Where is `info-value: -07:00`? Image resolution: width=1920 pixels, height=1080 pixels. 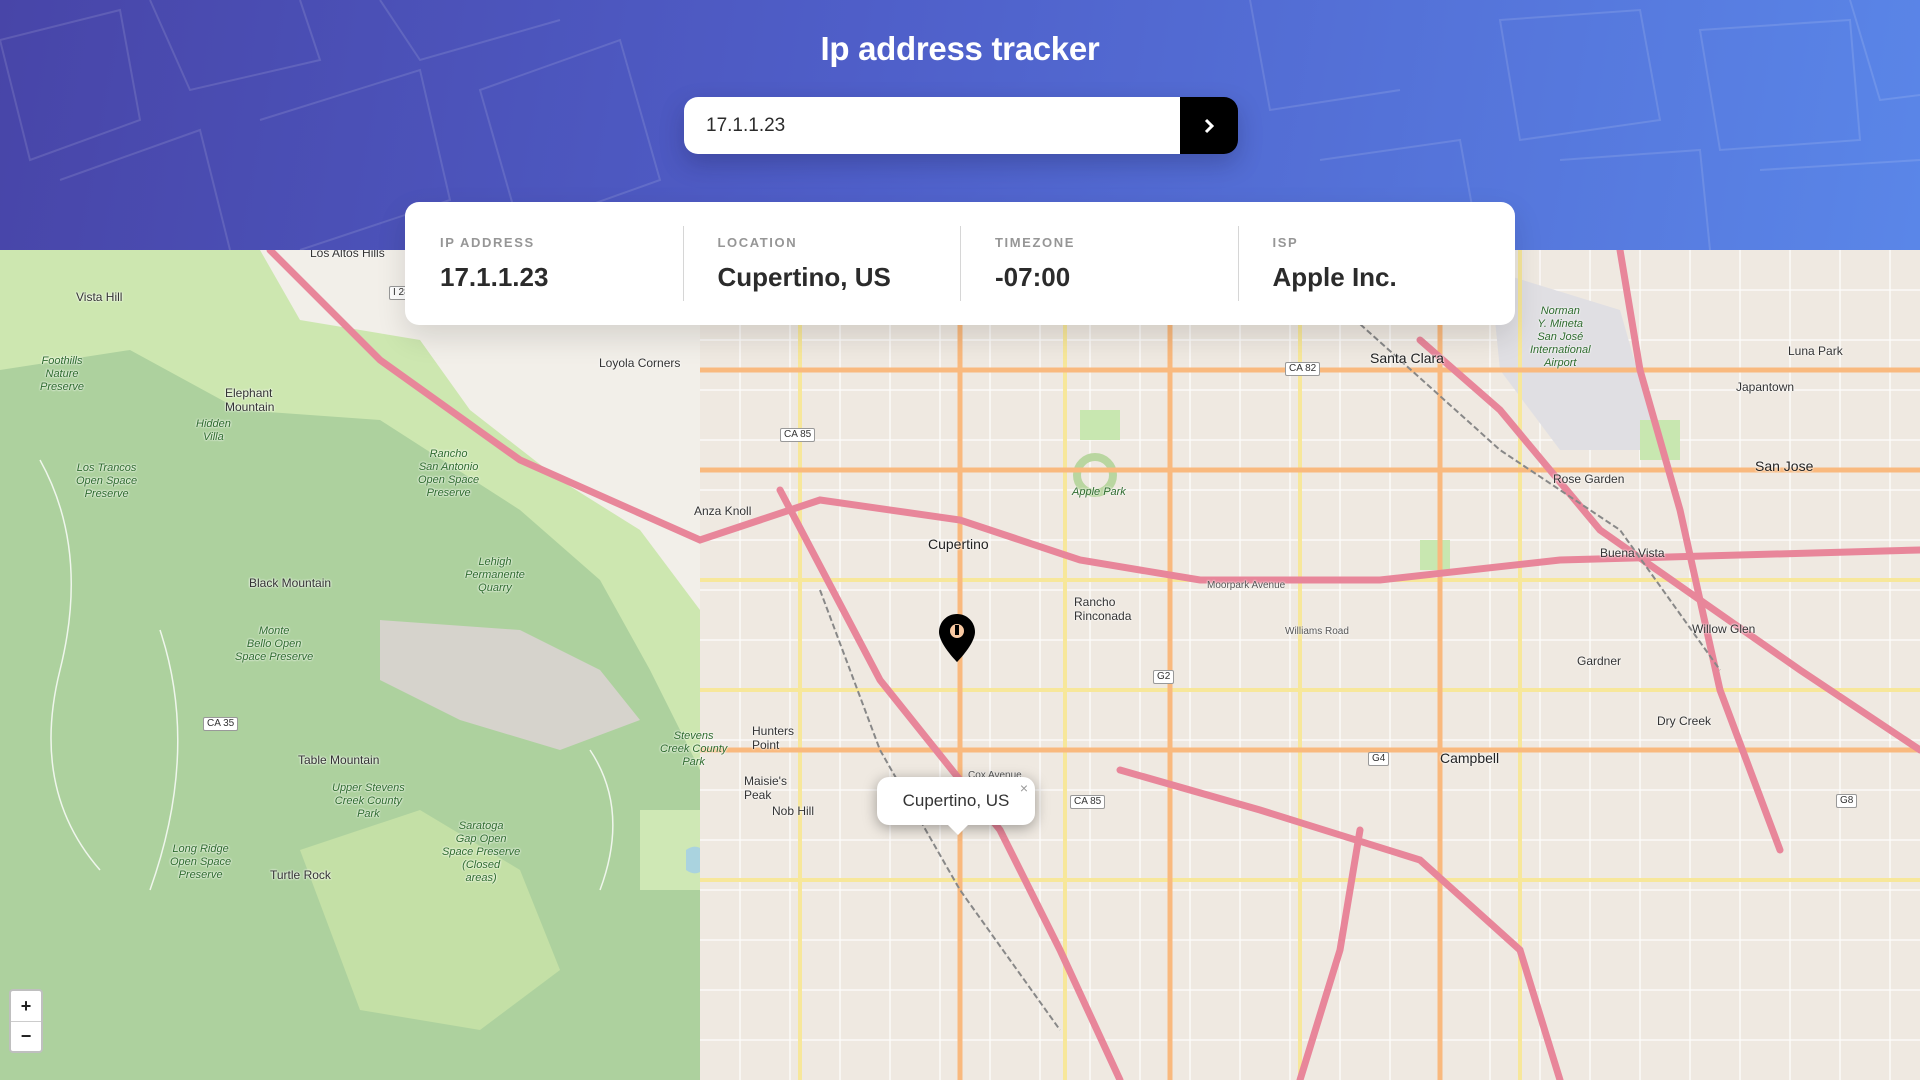 info-value: -07:00 is located at coordinates (1033, 277).